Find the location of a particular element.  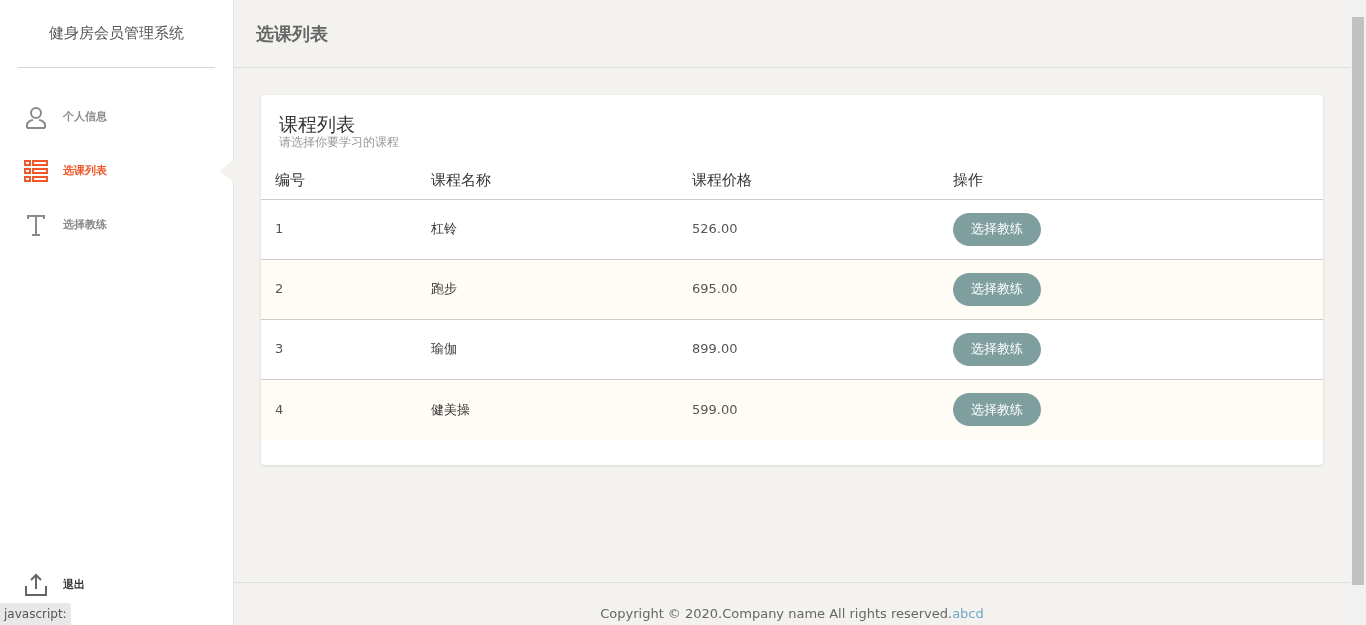

table-cell: 3 is located at coordinates (346, 349).